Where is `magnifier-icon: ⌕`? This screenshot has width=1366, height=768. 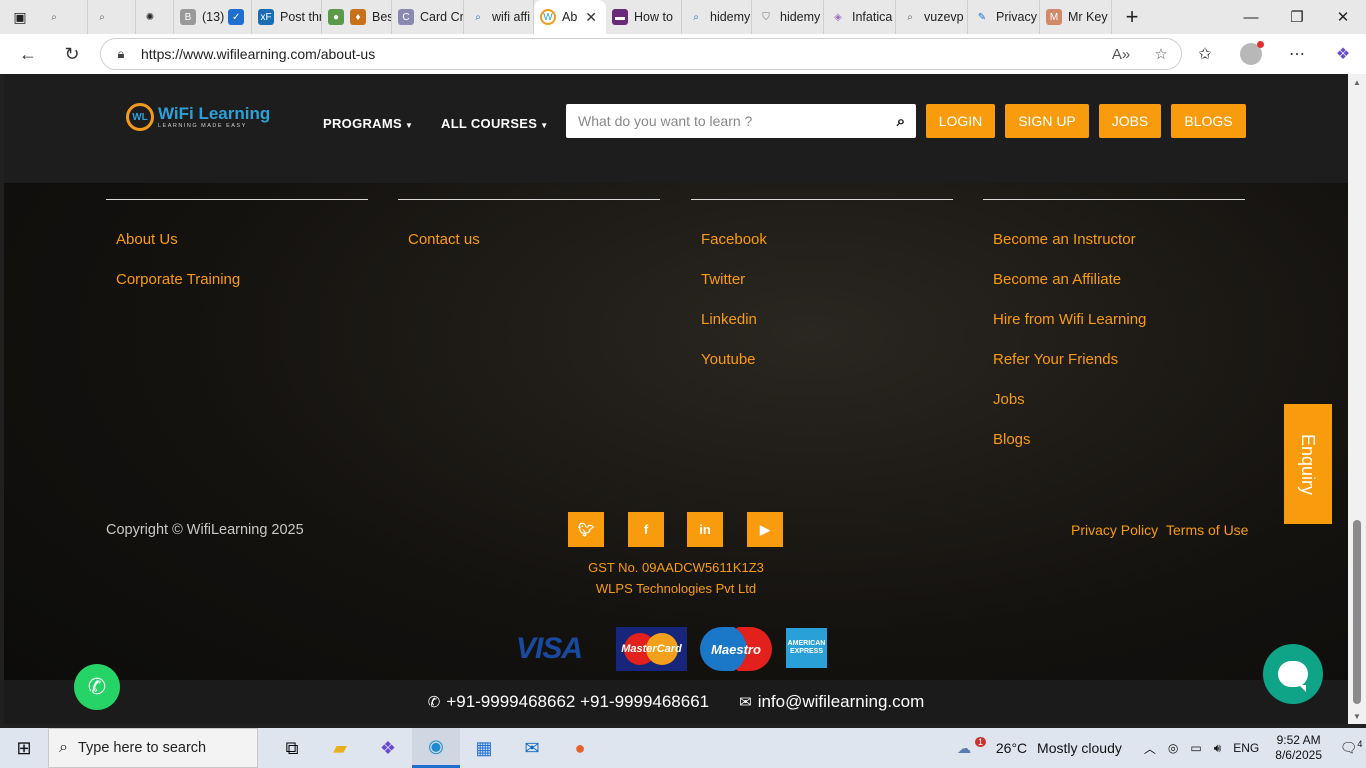 magnifier-icon: ⌕ is located at coordinates (478, 17).